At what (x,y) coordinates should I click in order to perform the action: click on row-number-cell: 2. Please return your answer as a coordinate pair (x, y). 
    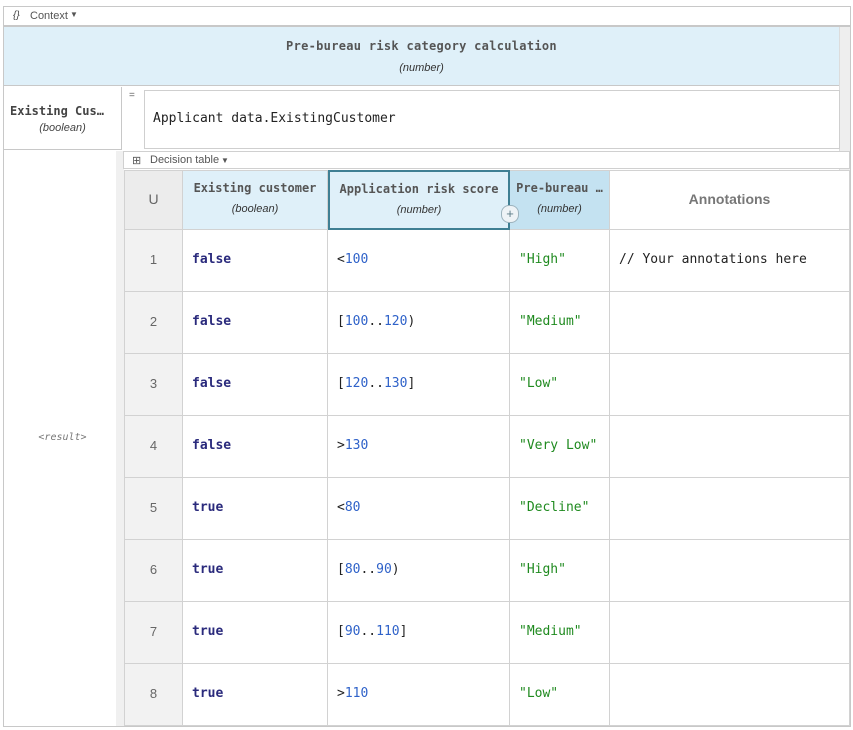
    Looking at the image, I should click on (153, 323).